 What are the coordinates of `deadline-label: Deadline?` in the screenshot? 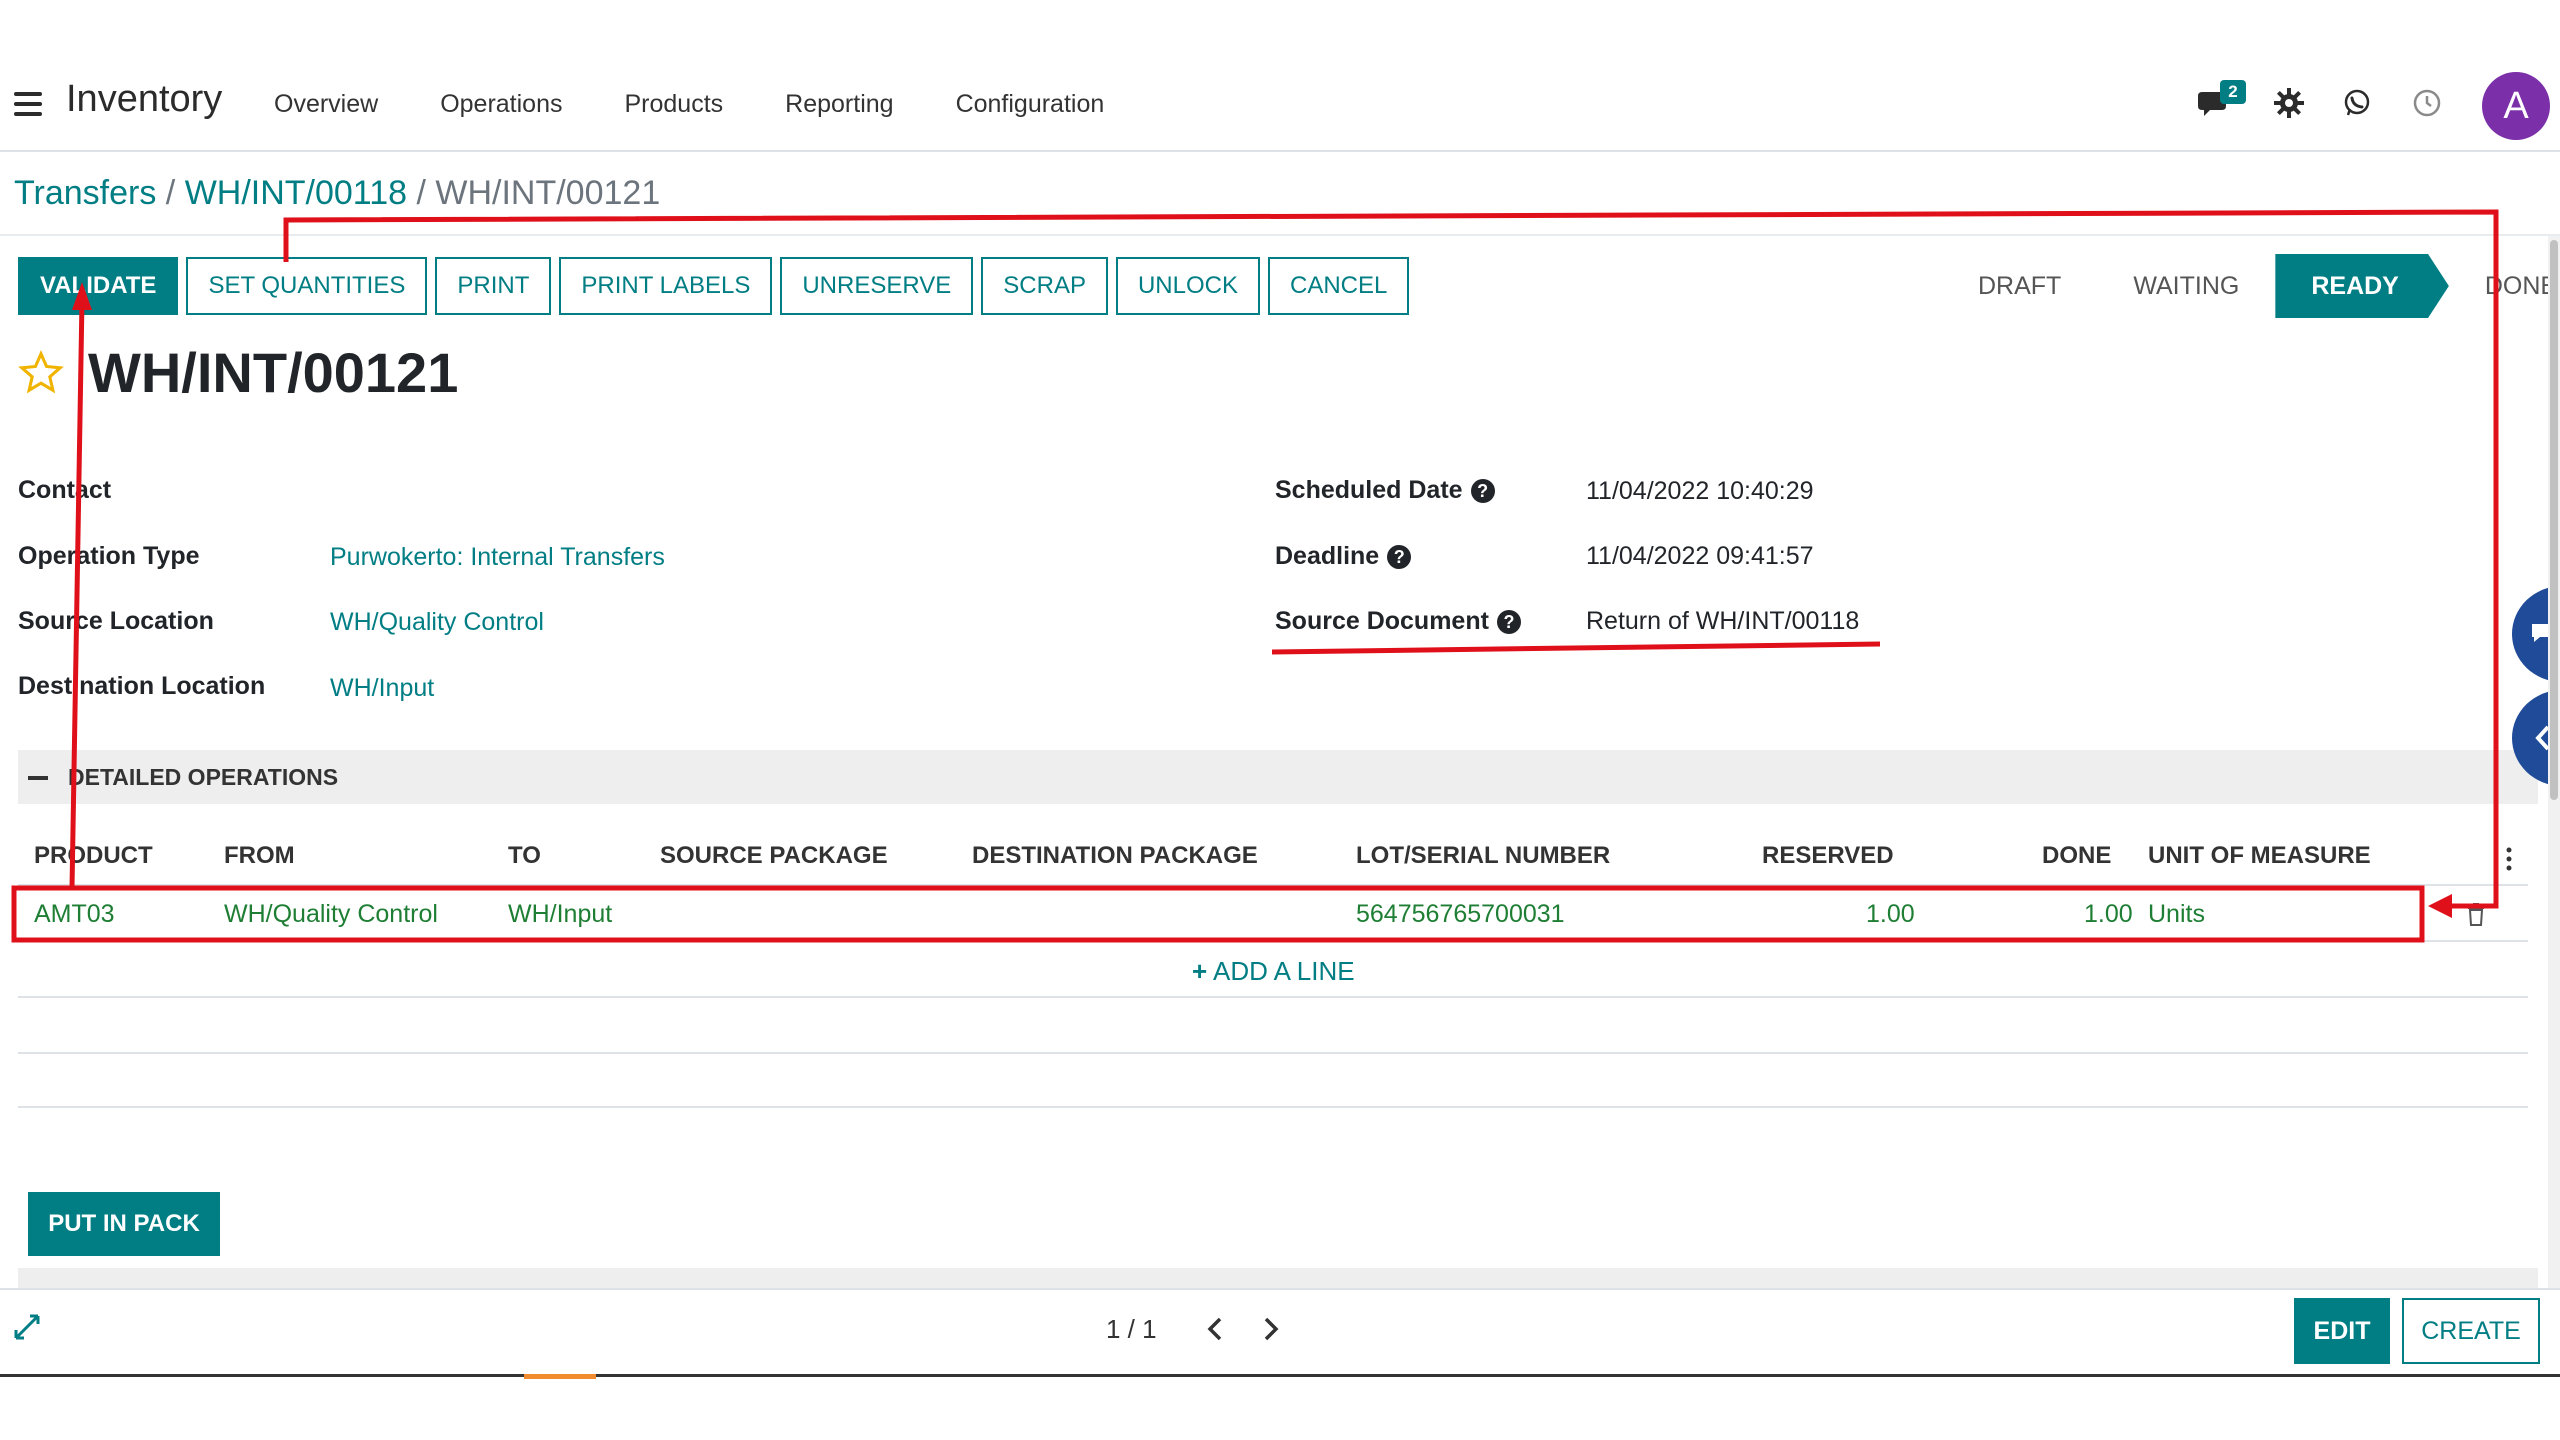 It's located at (1343, 556).